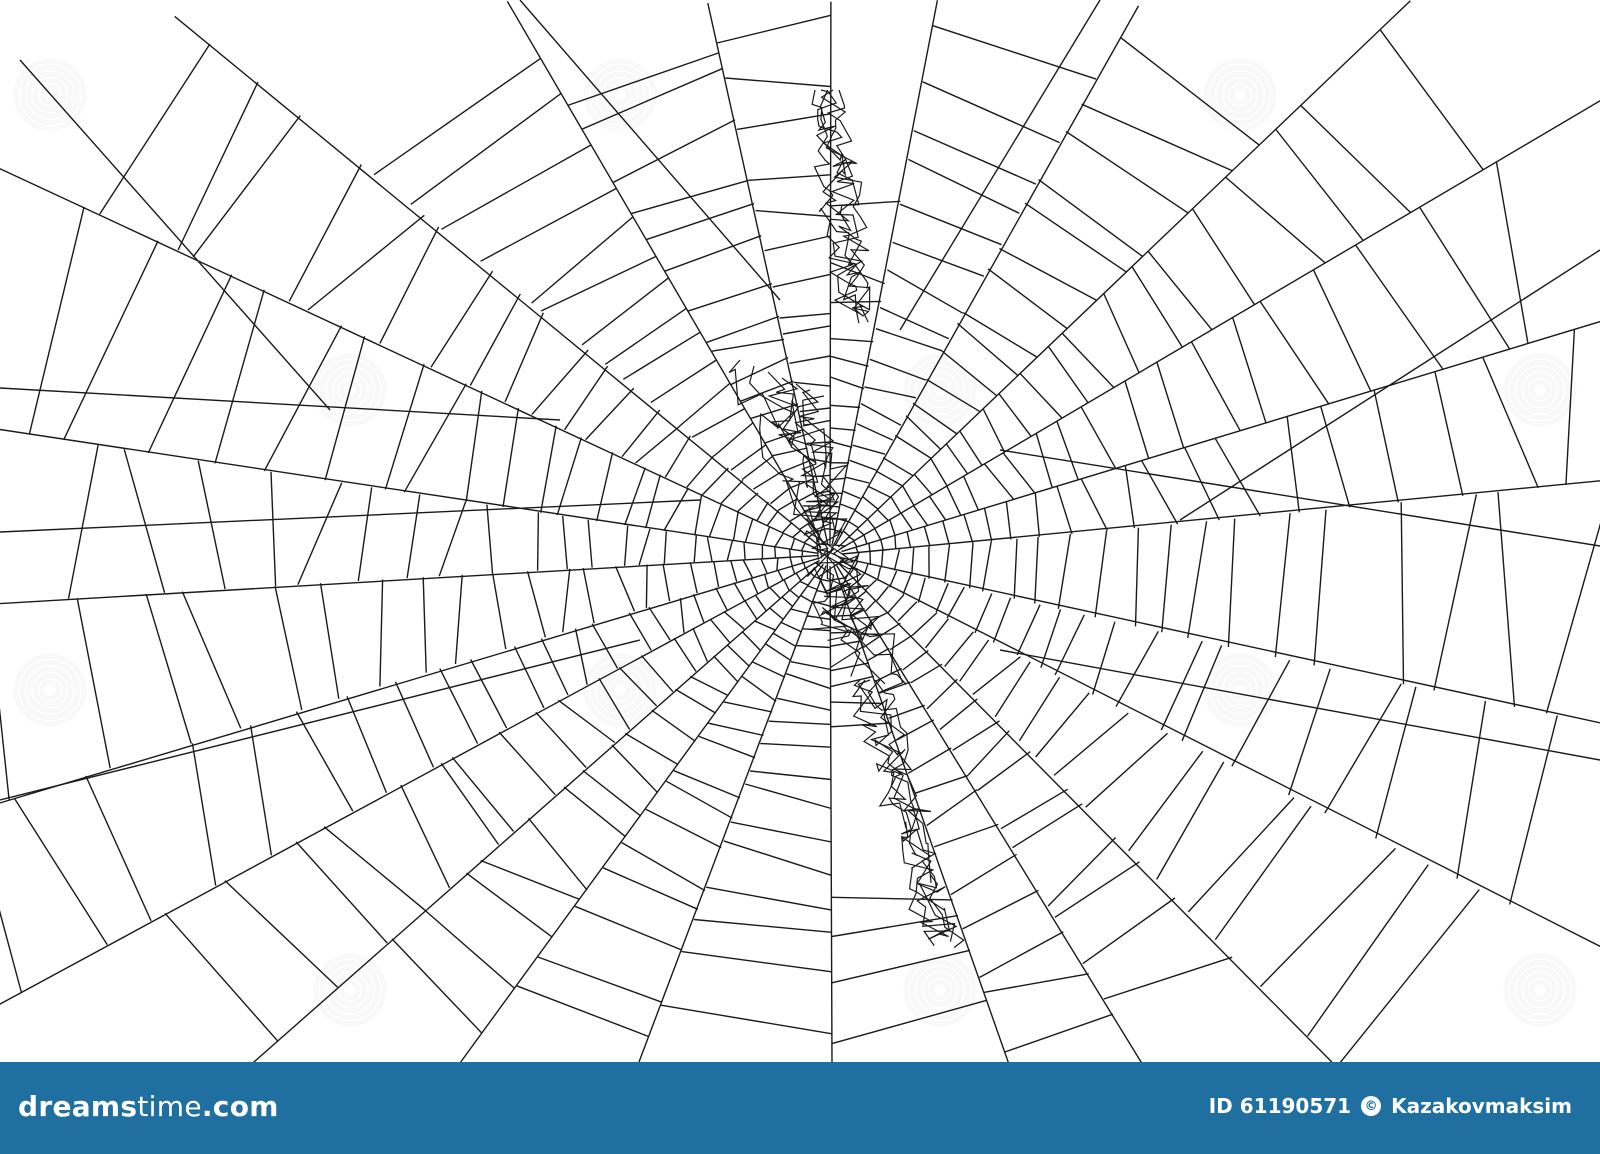  Describe the element at coordinates (169, 1106) in the screenshot. I see `logo-text-time: time` at that location.